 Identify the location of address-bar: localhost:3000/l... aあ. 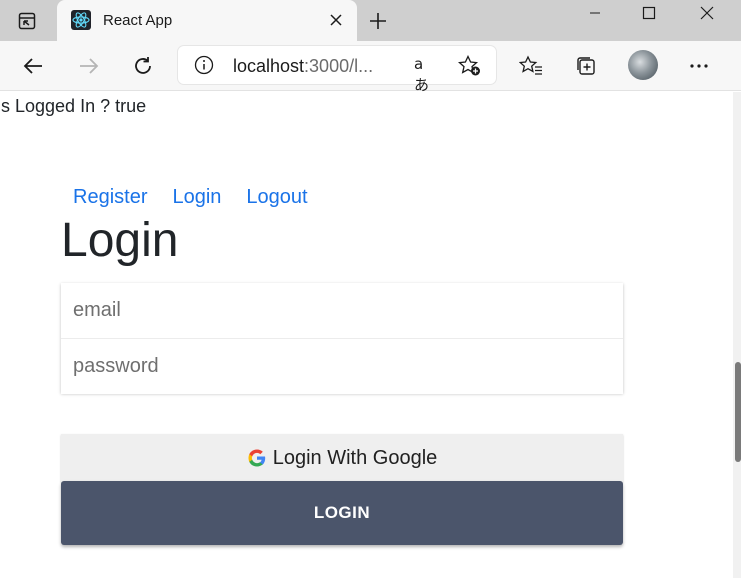
(337, 70).